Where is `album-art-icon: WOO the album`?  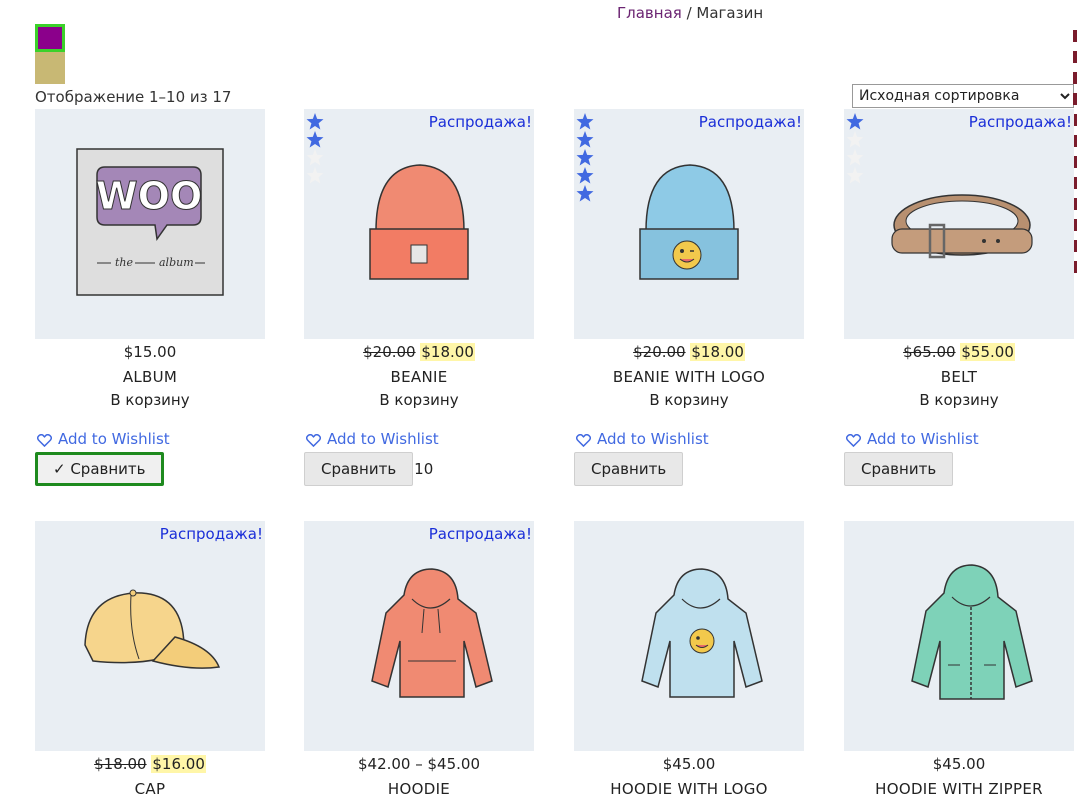 album-art-icon: WOO the album is located at coordinates (150, 222).